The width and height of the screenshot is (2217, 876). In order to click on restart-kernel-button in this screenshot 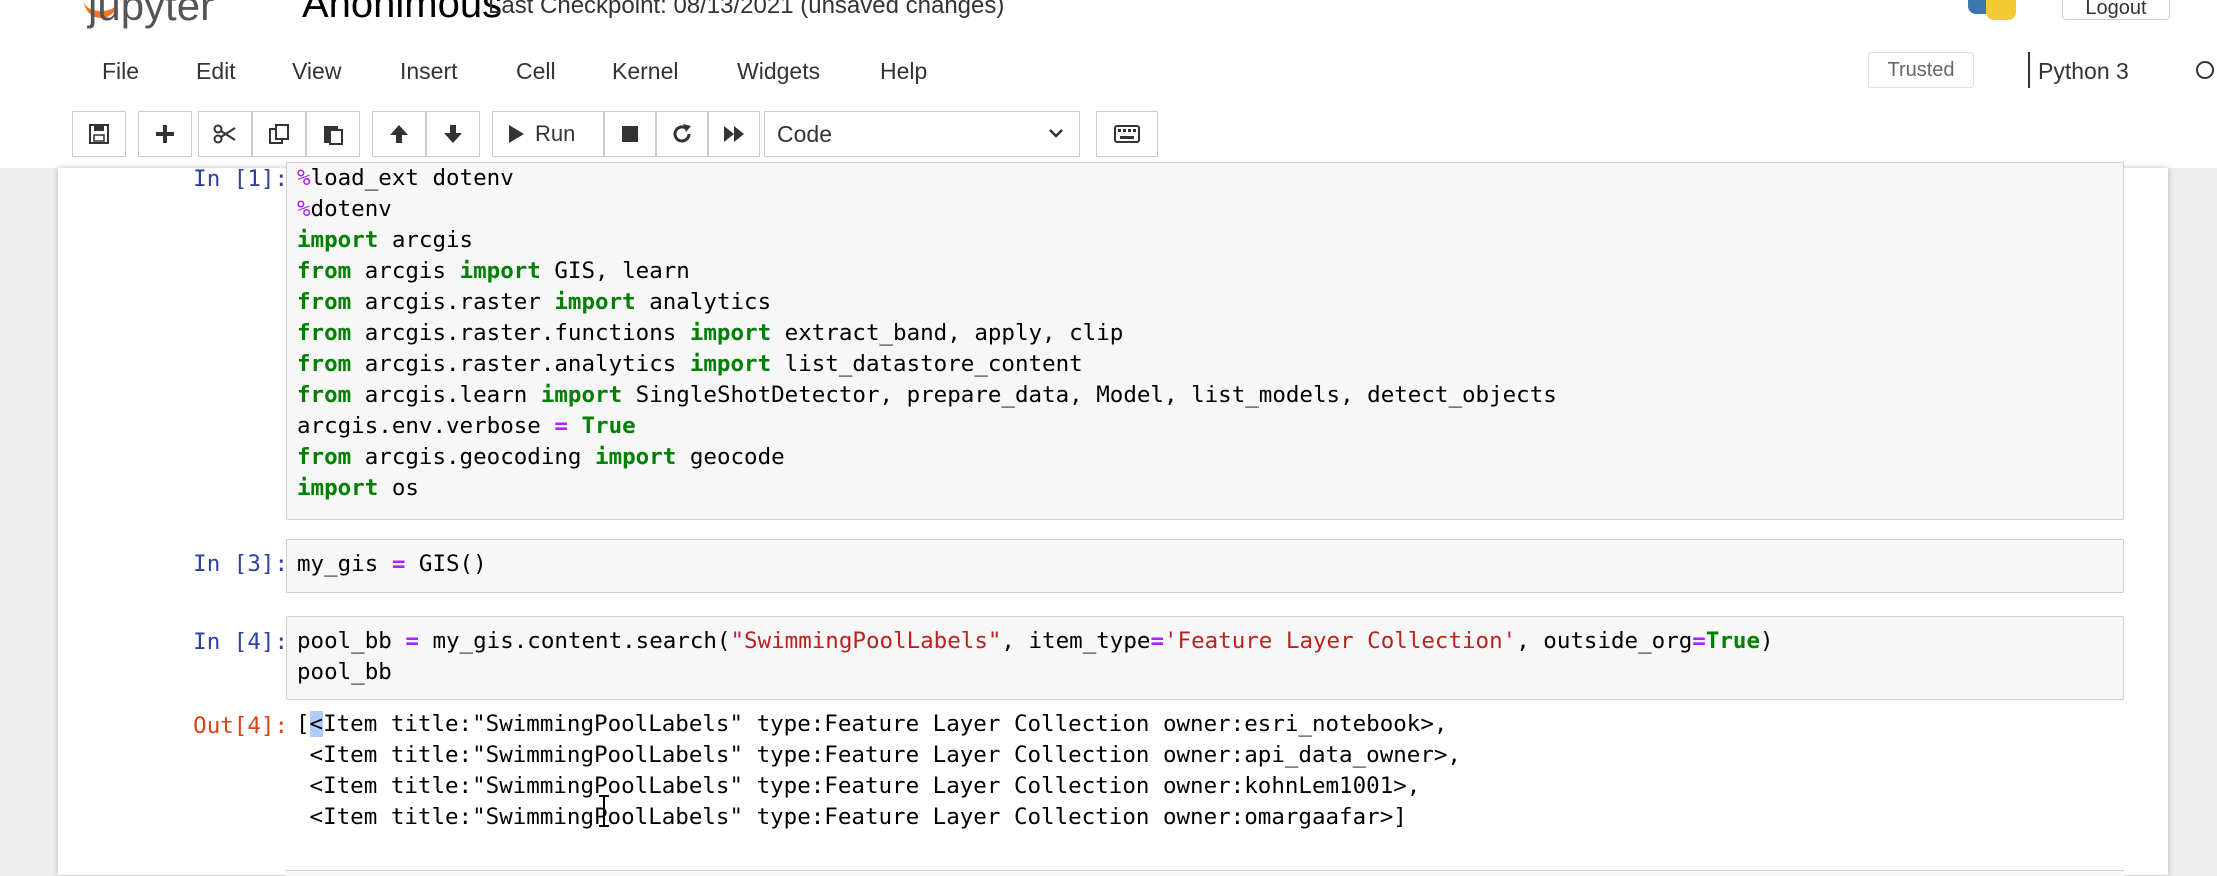, I will do `click(682, 134)`.